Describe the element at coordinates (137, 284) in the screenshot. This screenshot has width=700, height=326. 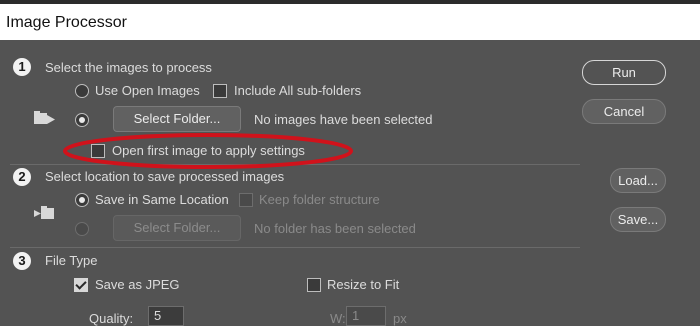
I see `save-as-jpeg-label: Save as JPEG` at that location.